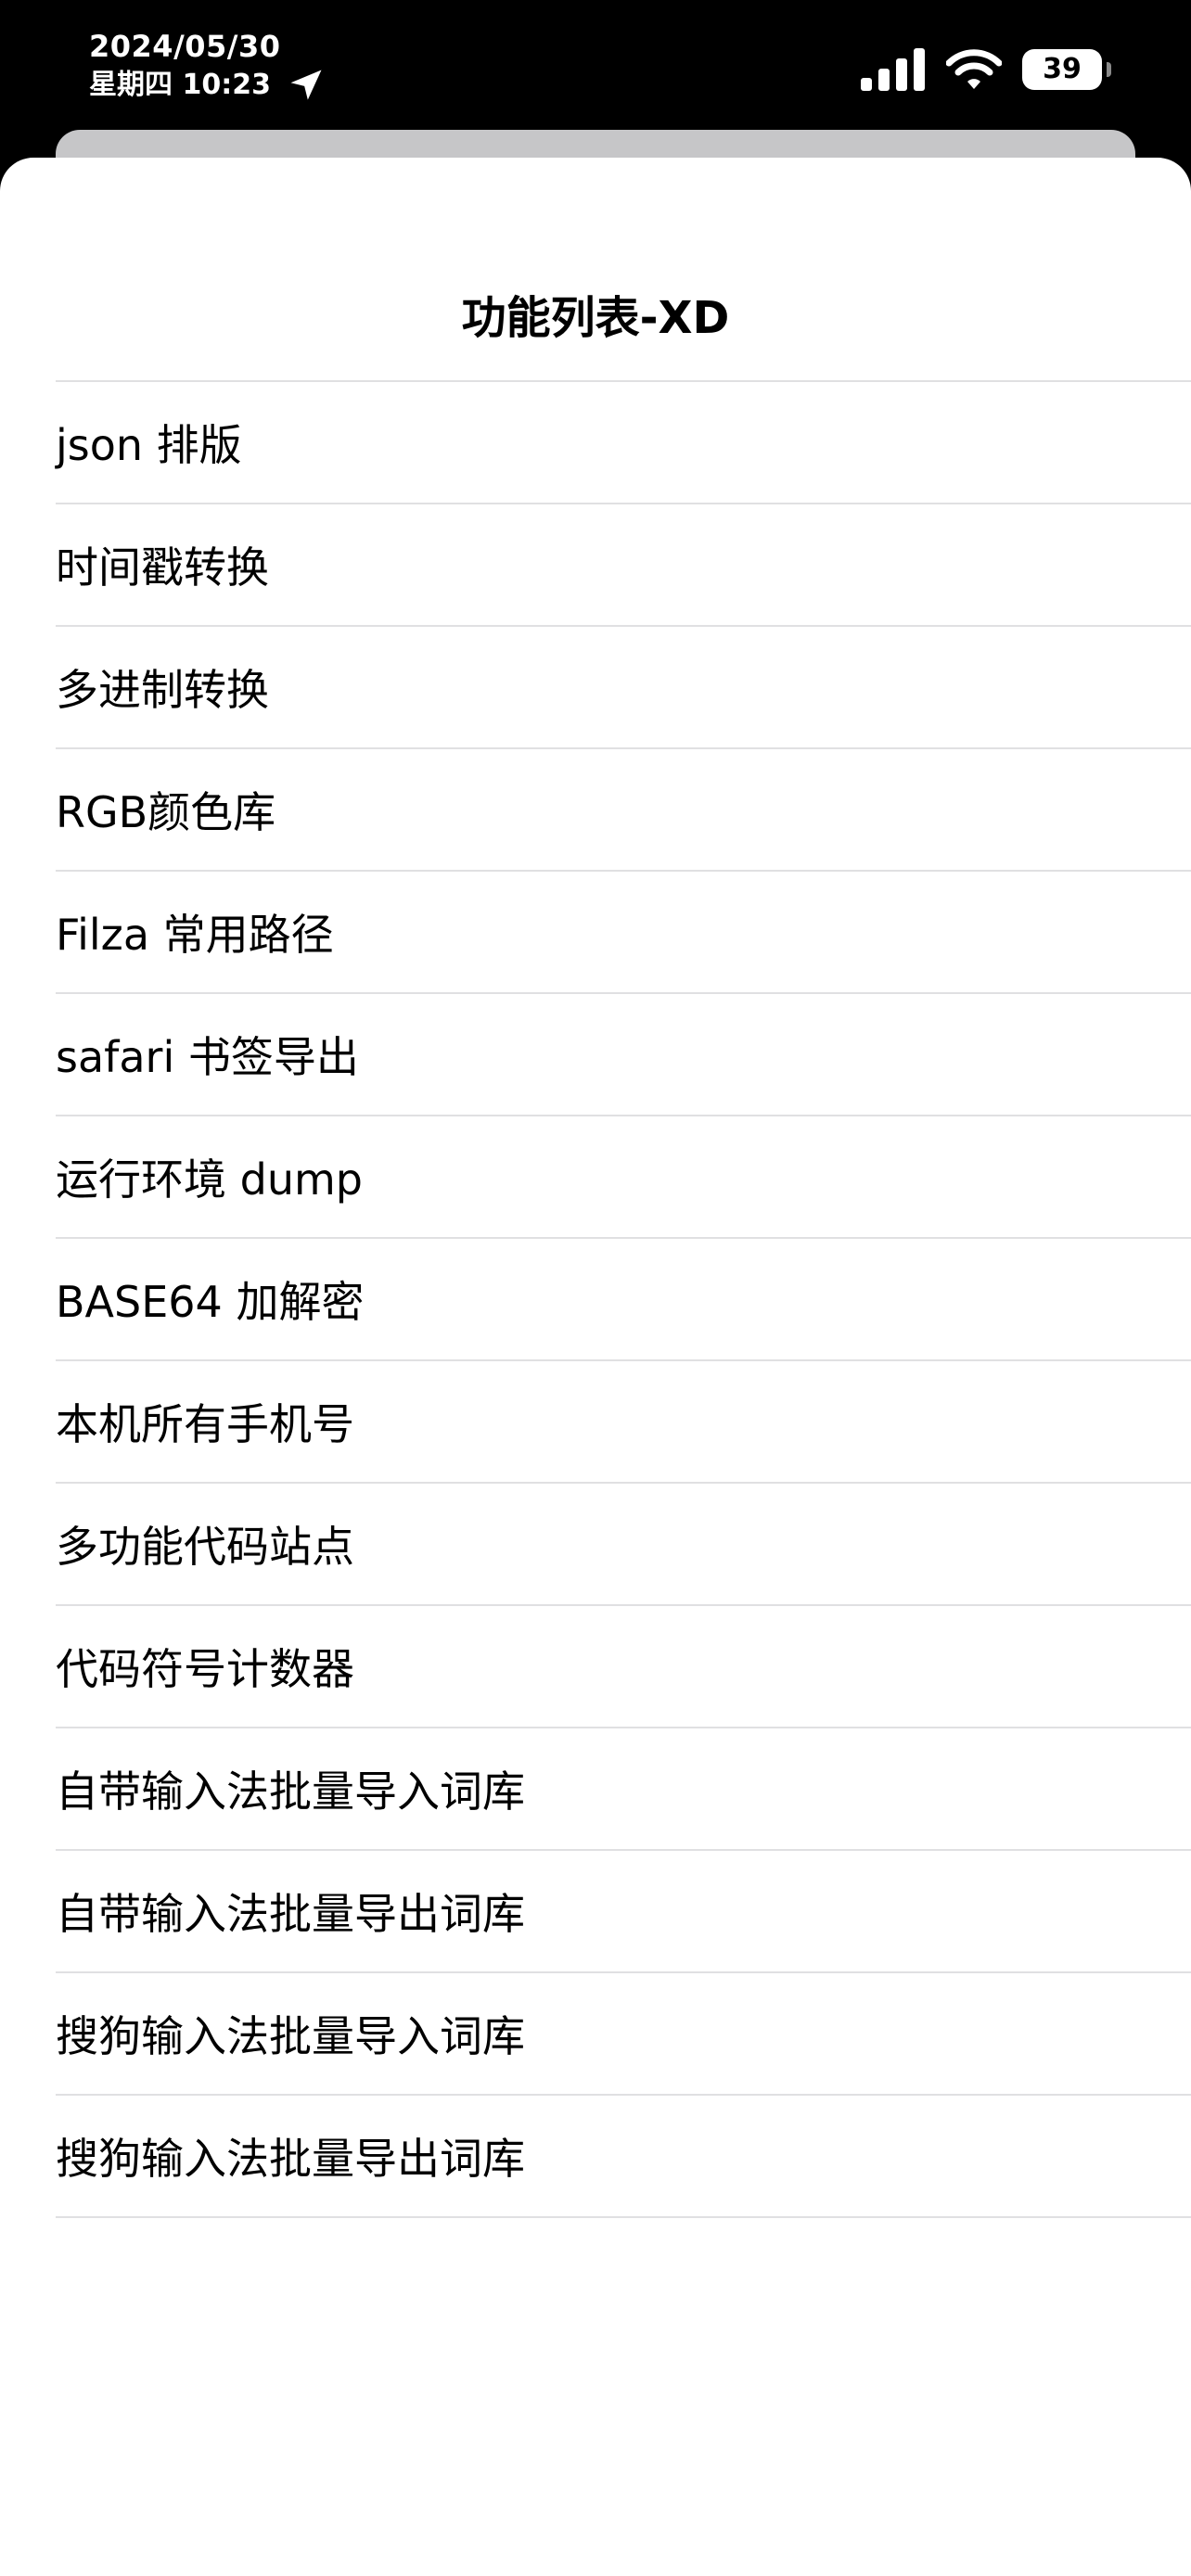  I want to click on list-item-base-convert: 多进制转换, so click(623, 688).